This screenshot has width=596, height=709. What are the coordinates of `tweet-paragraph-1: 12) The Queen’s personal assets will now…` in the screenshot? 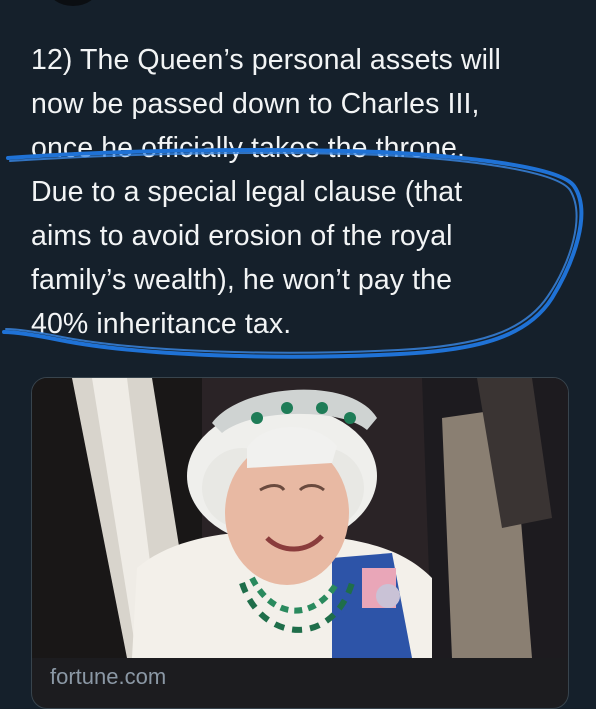 It's located at (266, 104).